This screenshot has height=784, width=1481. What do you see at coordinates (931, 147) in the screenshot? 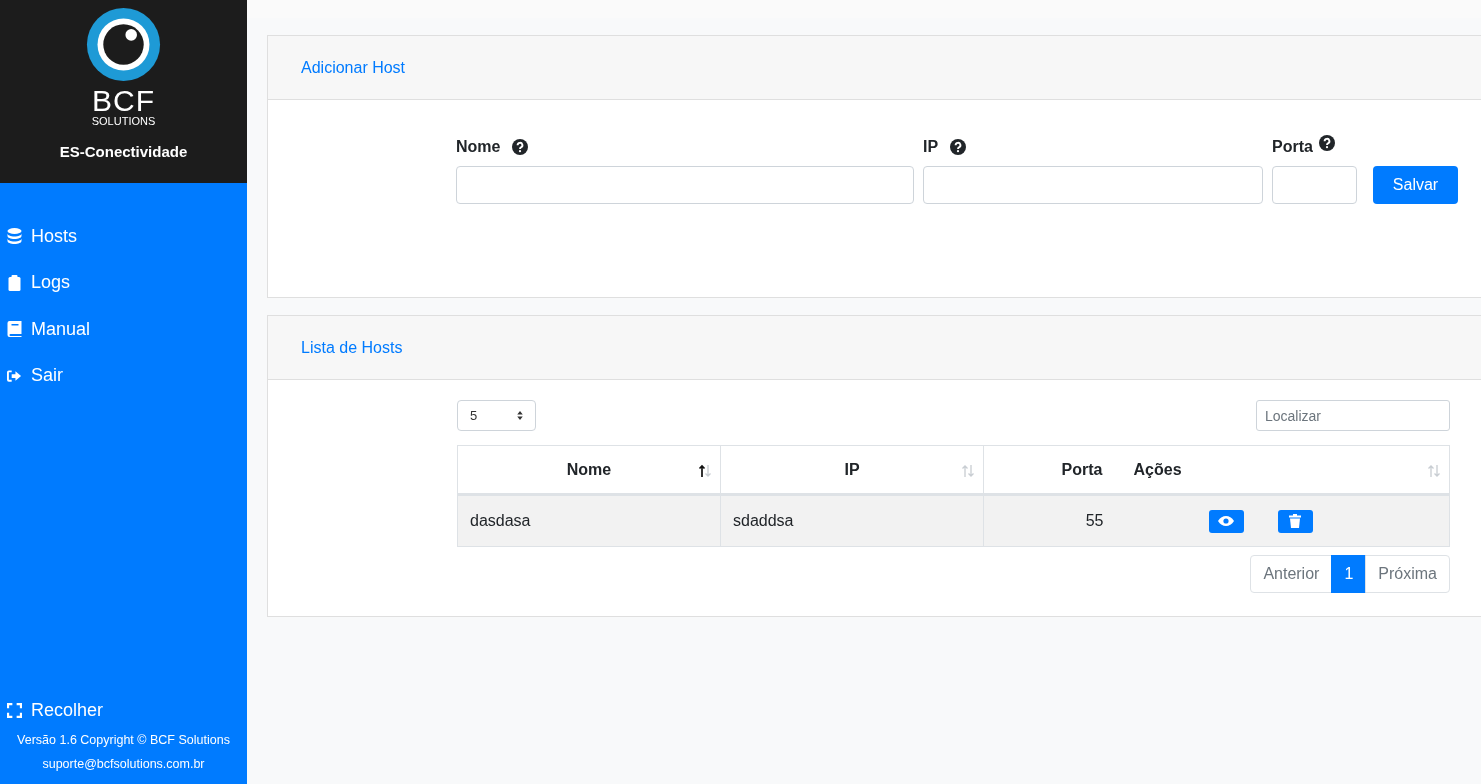
I see `field-label: IP` at bounding box center [931, 147].